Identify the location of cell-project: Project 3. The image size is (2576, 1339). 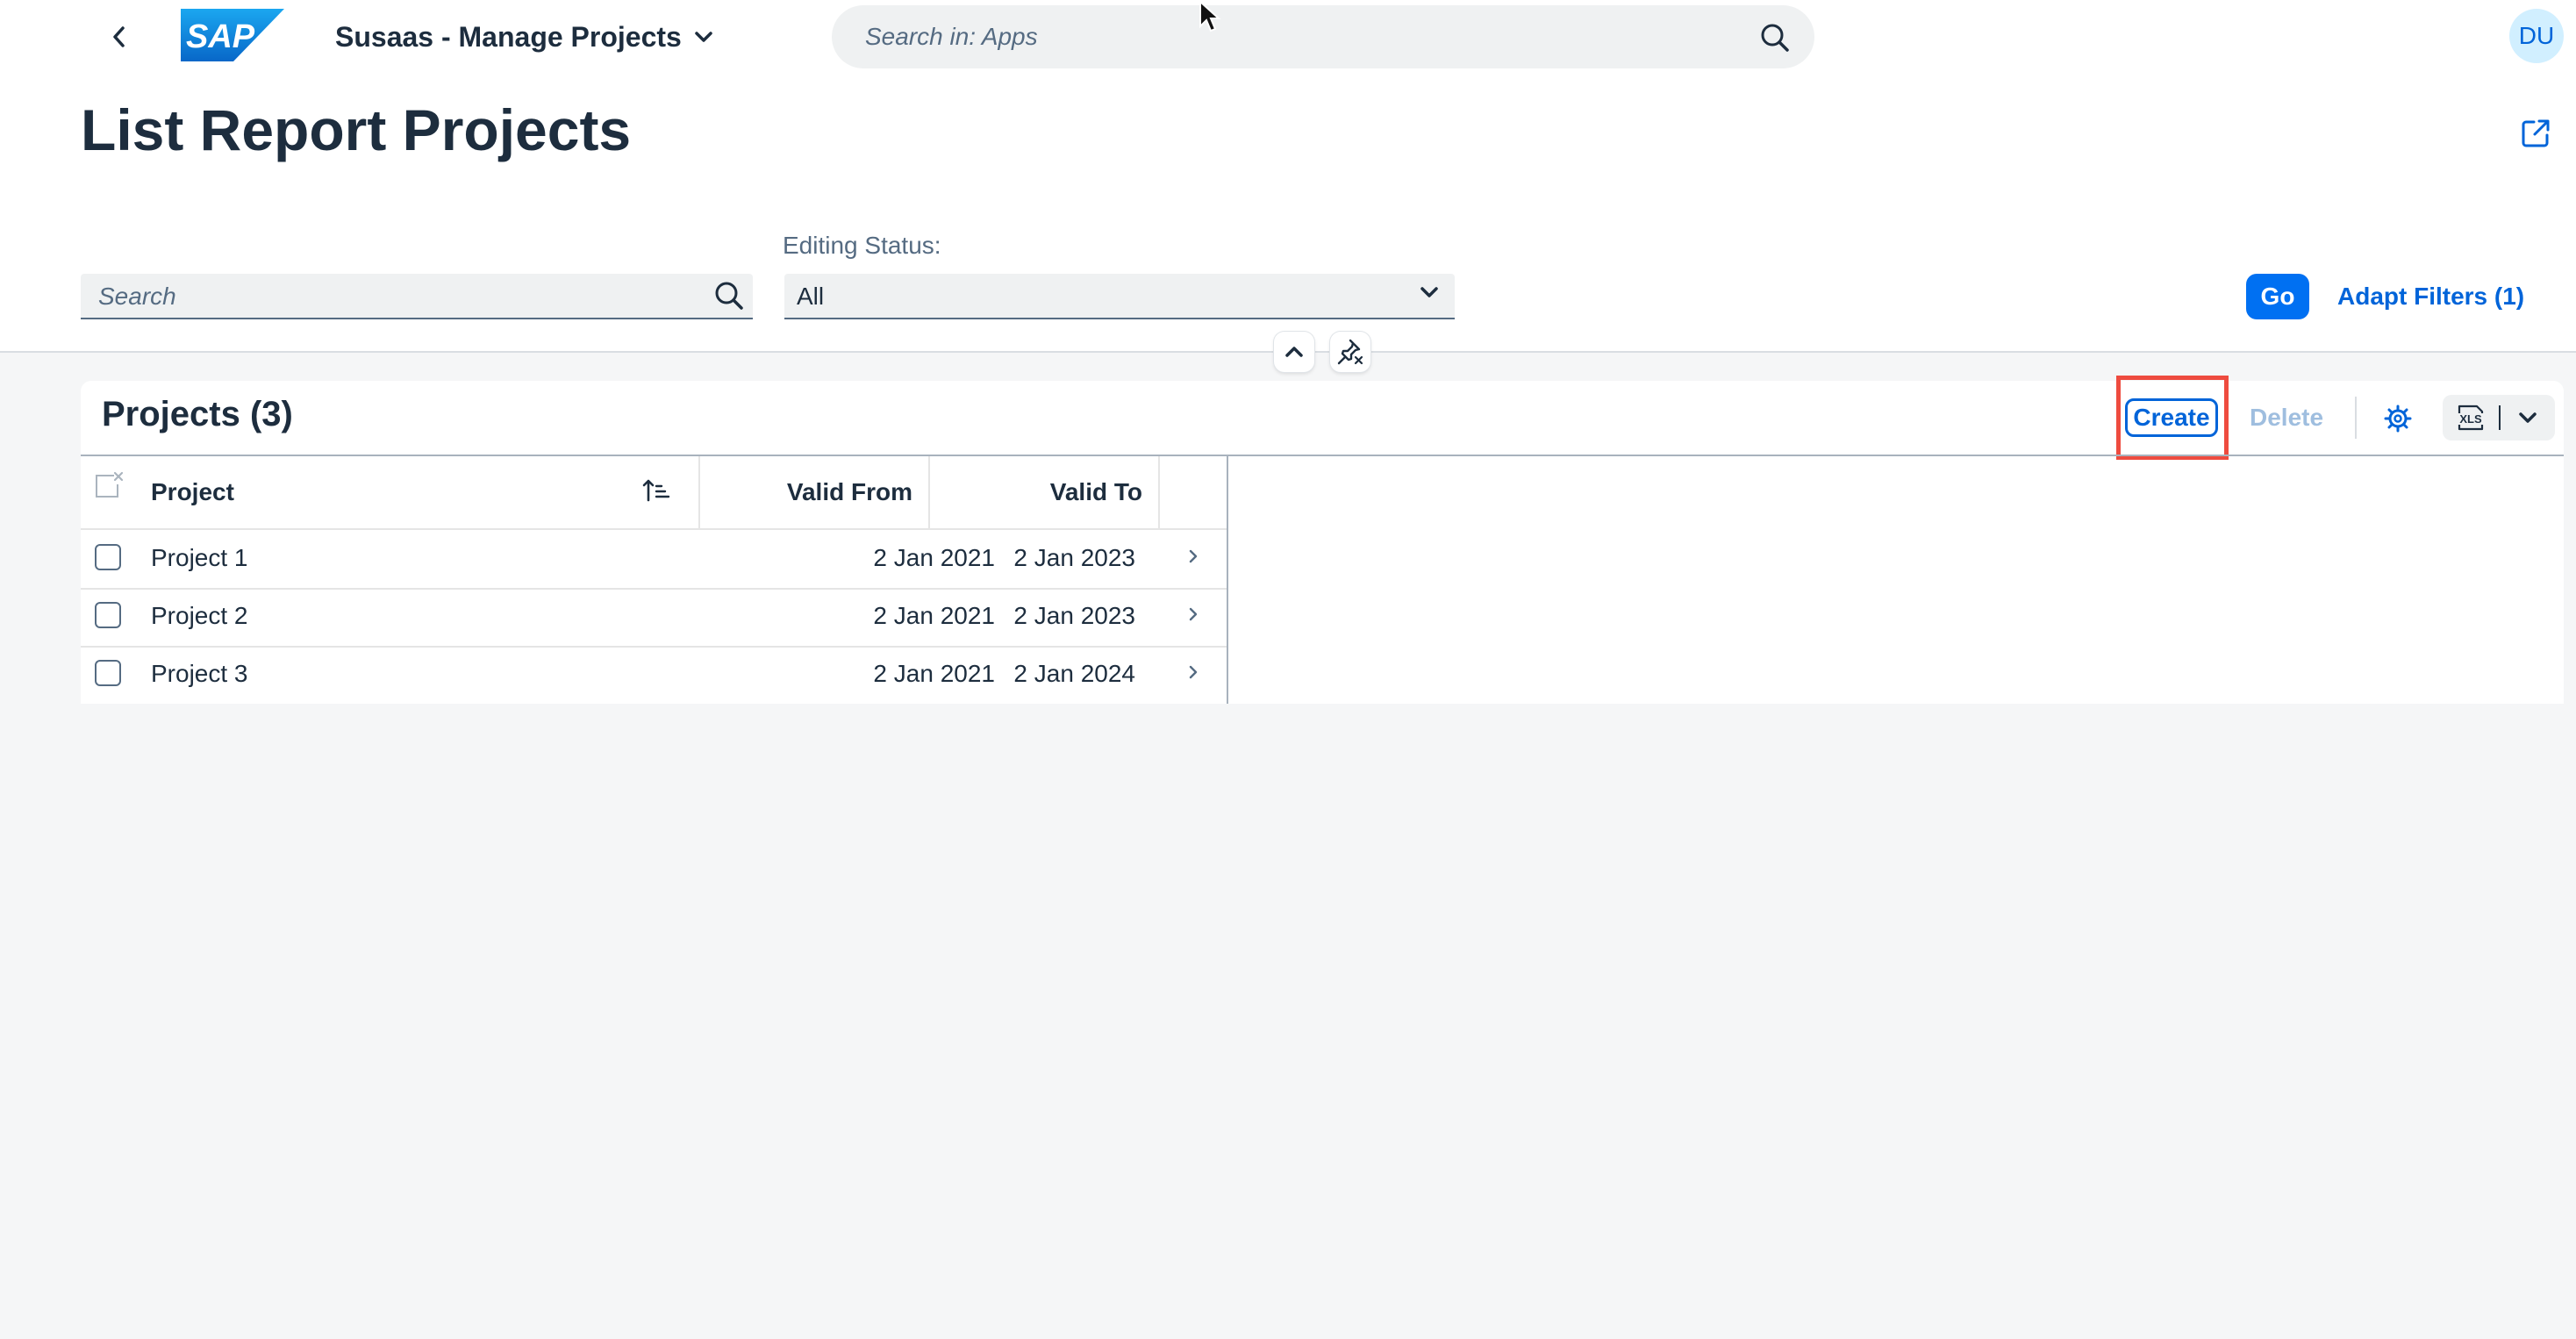
(199, 673).